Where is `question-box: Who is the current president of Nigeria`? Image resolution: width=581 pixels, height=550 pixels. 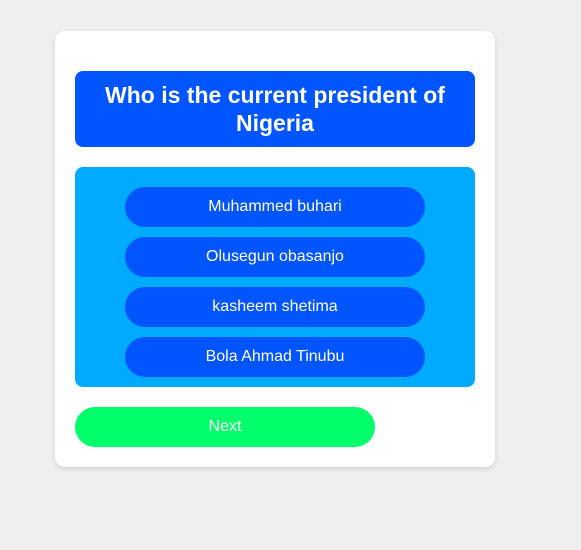
question-box: Who is the current president of Nigeria is located at coordinates (275, 109).